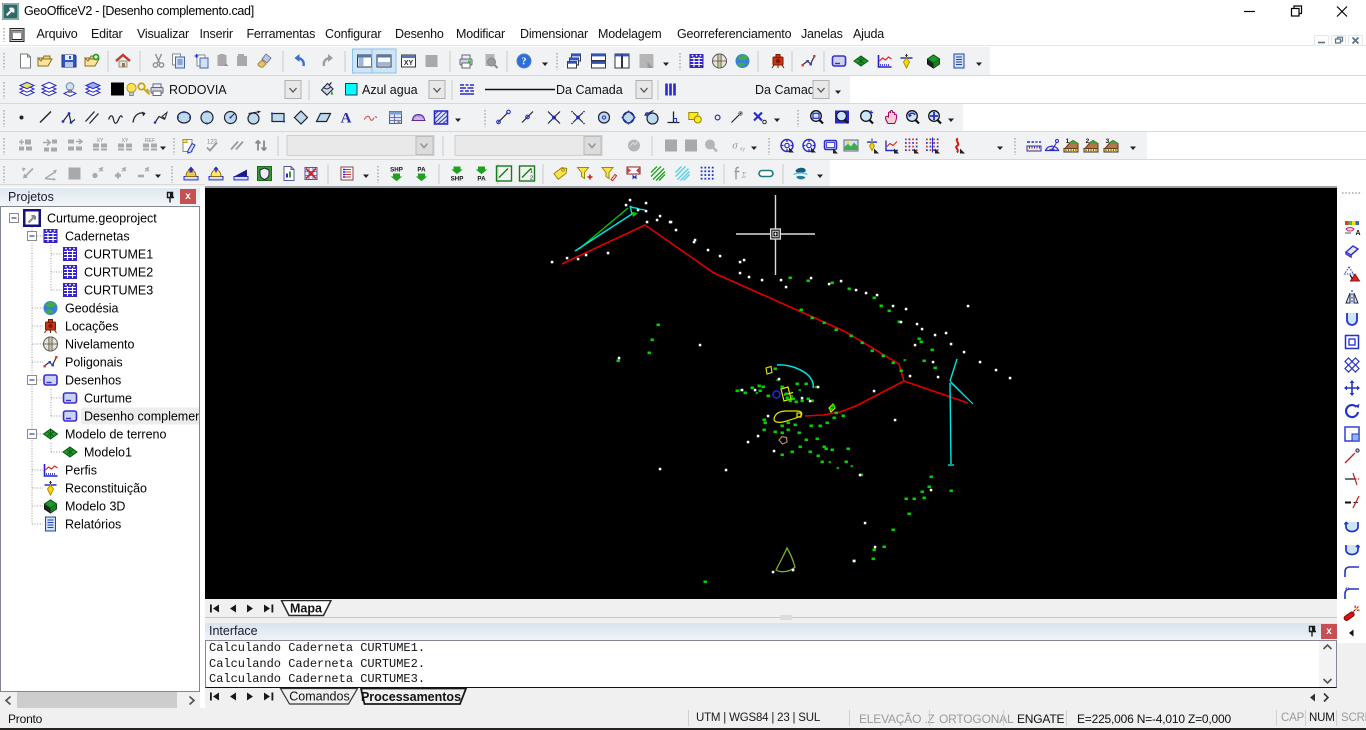 Image resolution: width=1366 pixels, height=730 pixels. Describe the element at coordinates (744, 175) in the screenshot. I see `svg-text: Σ` at that location.